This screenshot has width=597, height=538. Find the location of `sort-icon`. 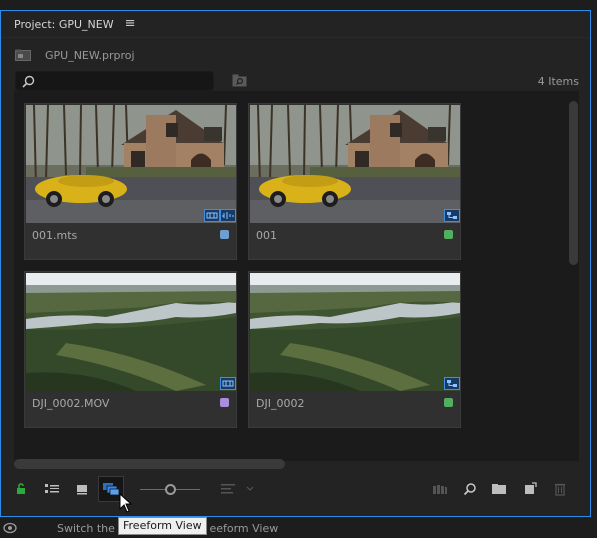

sort-icon is located at coordinates (228, 489).